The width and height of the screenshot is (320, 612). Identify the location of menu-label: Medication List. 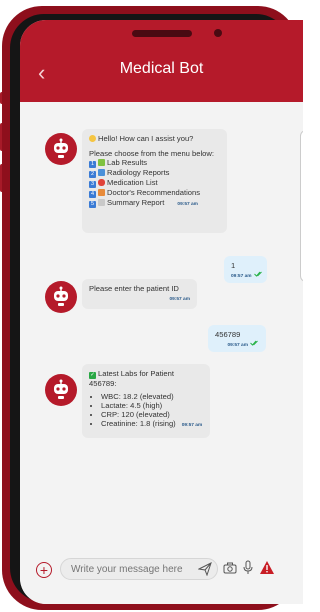
(132, 182).